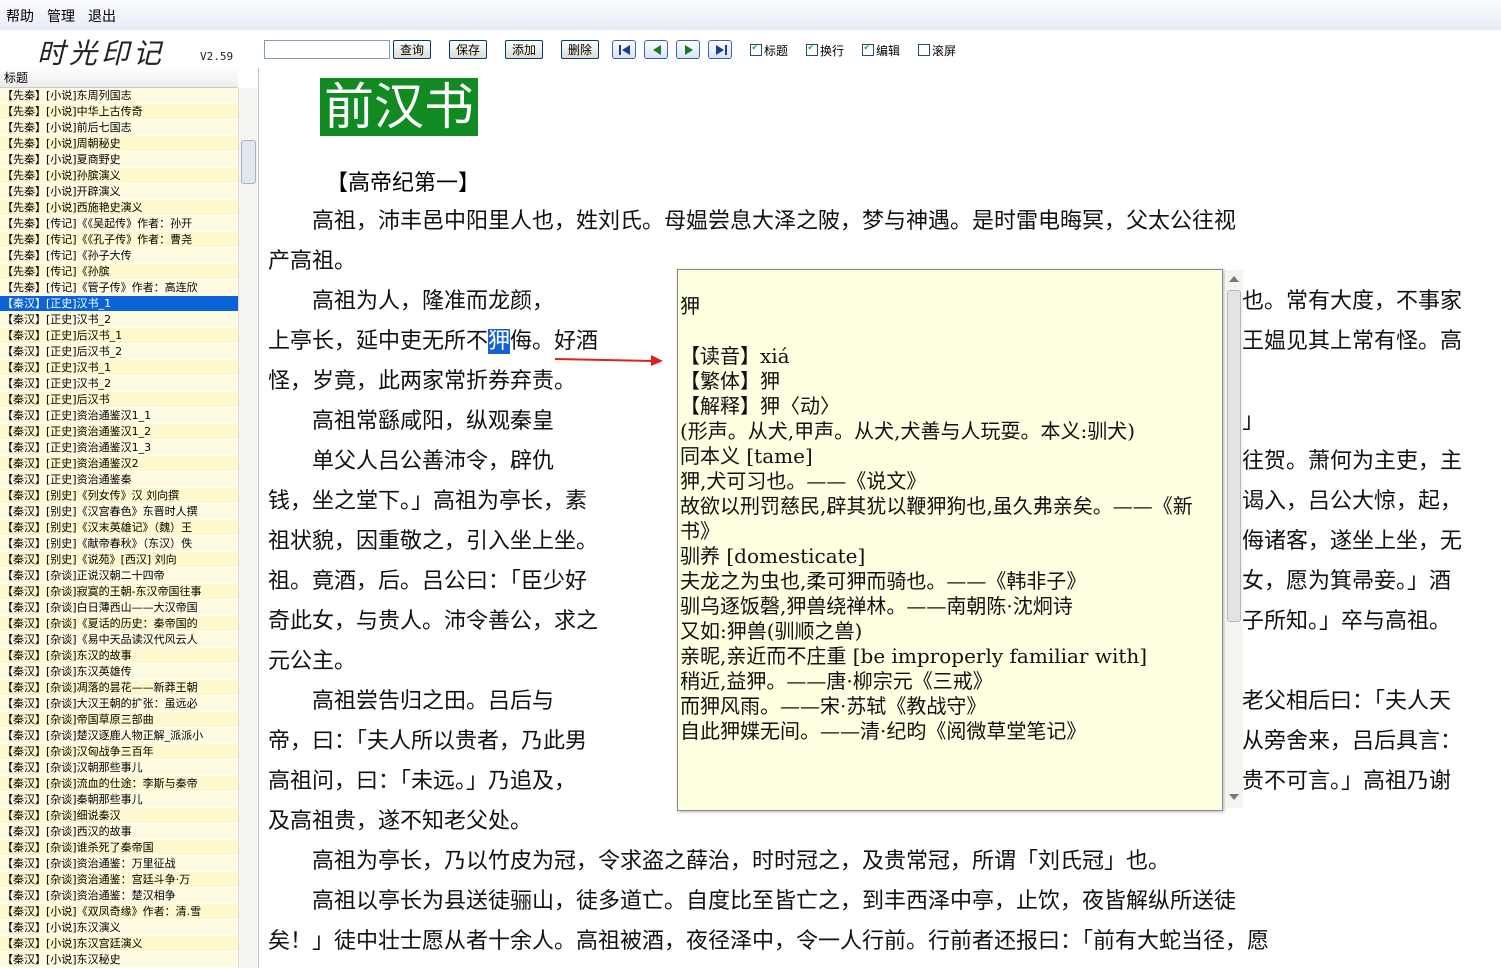  What do you see at coordinates (119, 400) in the screenshot?
I see `list-item: 【秦汉】[正史]后汉书` at bounding box center [119, 400].